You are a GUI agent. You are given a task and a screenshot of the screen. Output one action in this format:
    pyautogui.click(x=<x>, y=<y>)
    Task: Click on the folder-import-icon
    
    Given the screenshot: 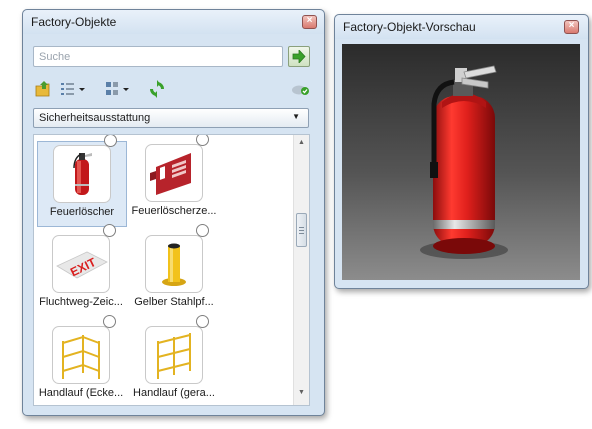 What is the action you would take?
    pyautogui.click(x=42, y=89)
    